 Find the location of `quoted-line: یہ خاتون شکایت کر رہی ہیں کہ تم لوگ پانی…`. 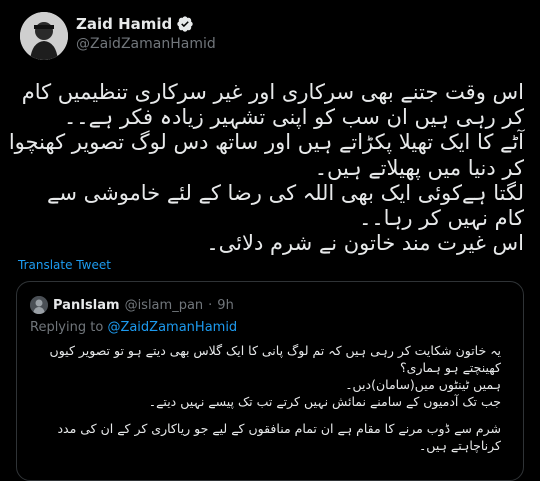

quoted-line: یہ خاتون شکایت کر رہی ہیں کہ تم لوگ پانی… is located at coordinates (275, 350).